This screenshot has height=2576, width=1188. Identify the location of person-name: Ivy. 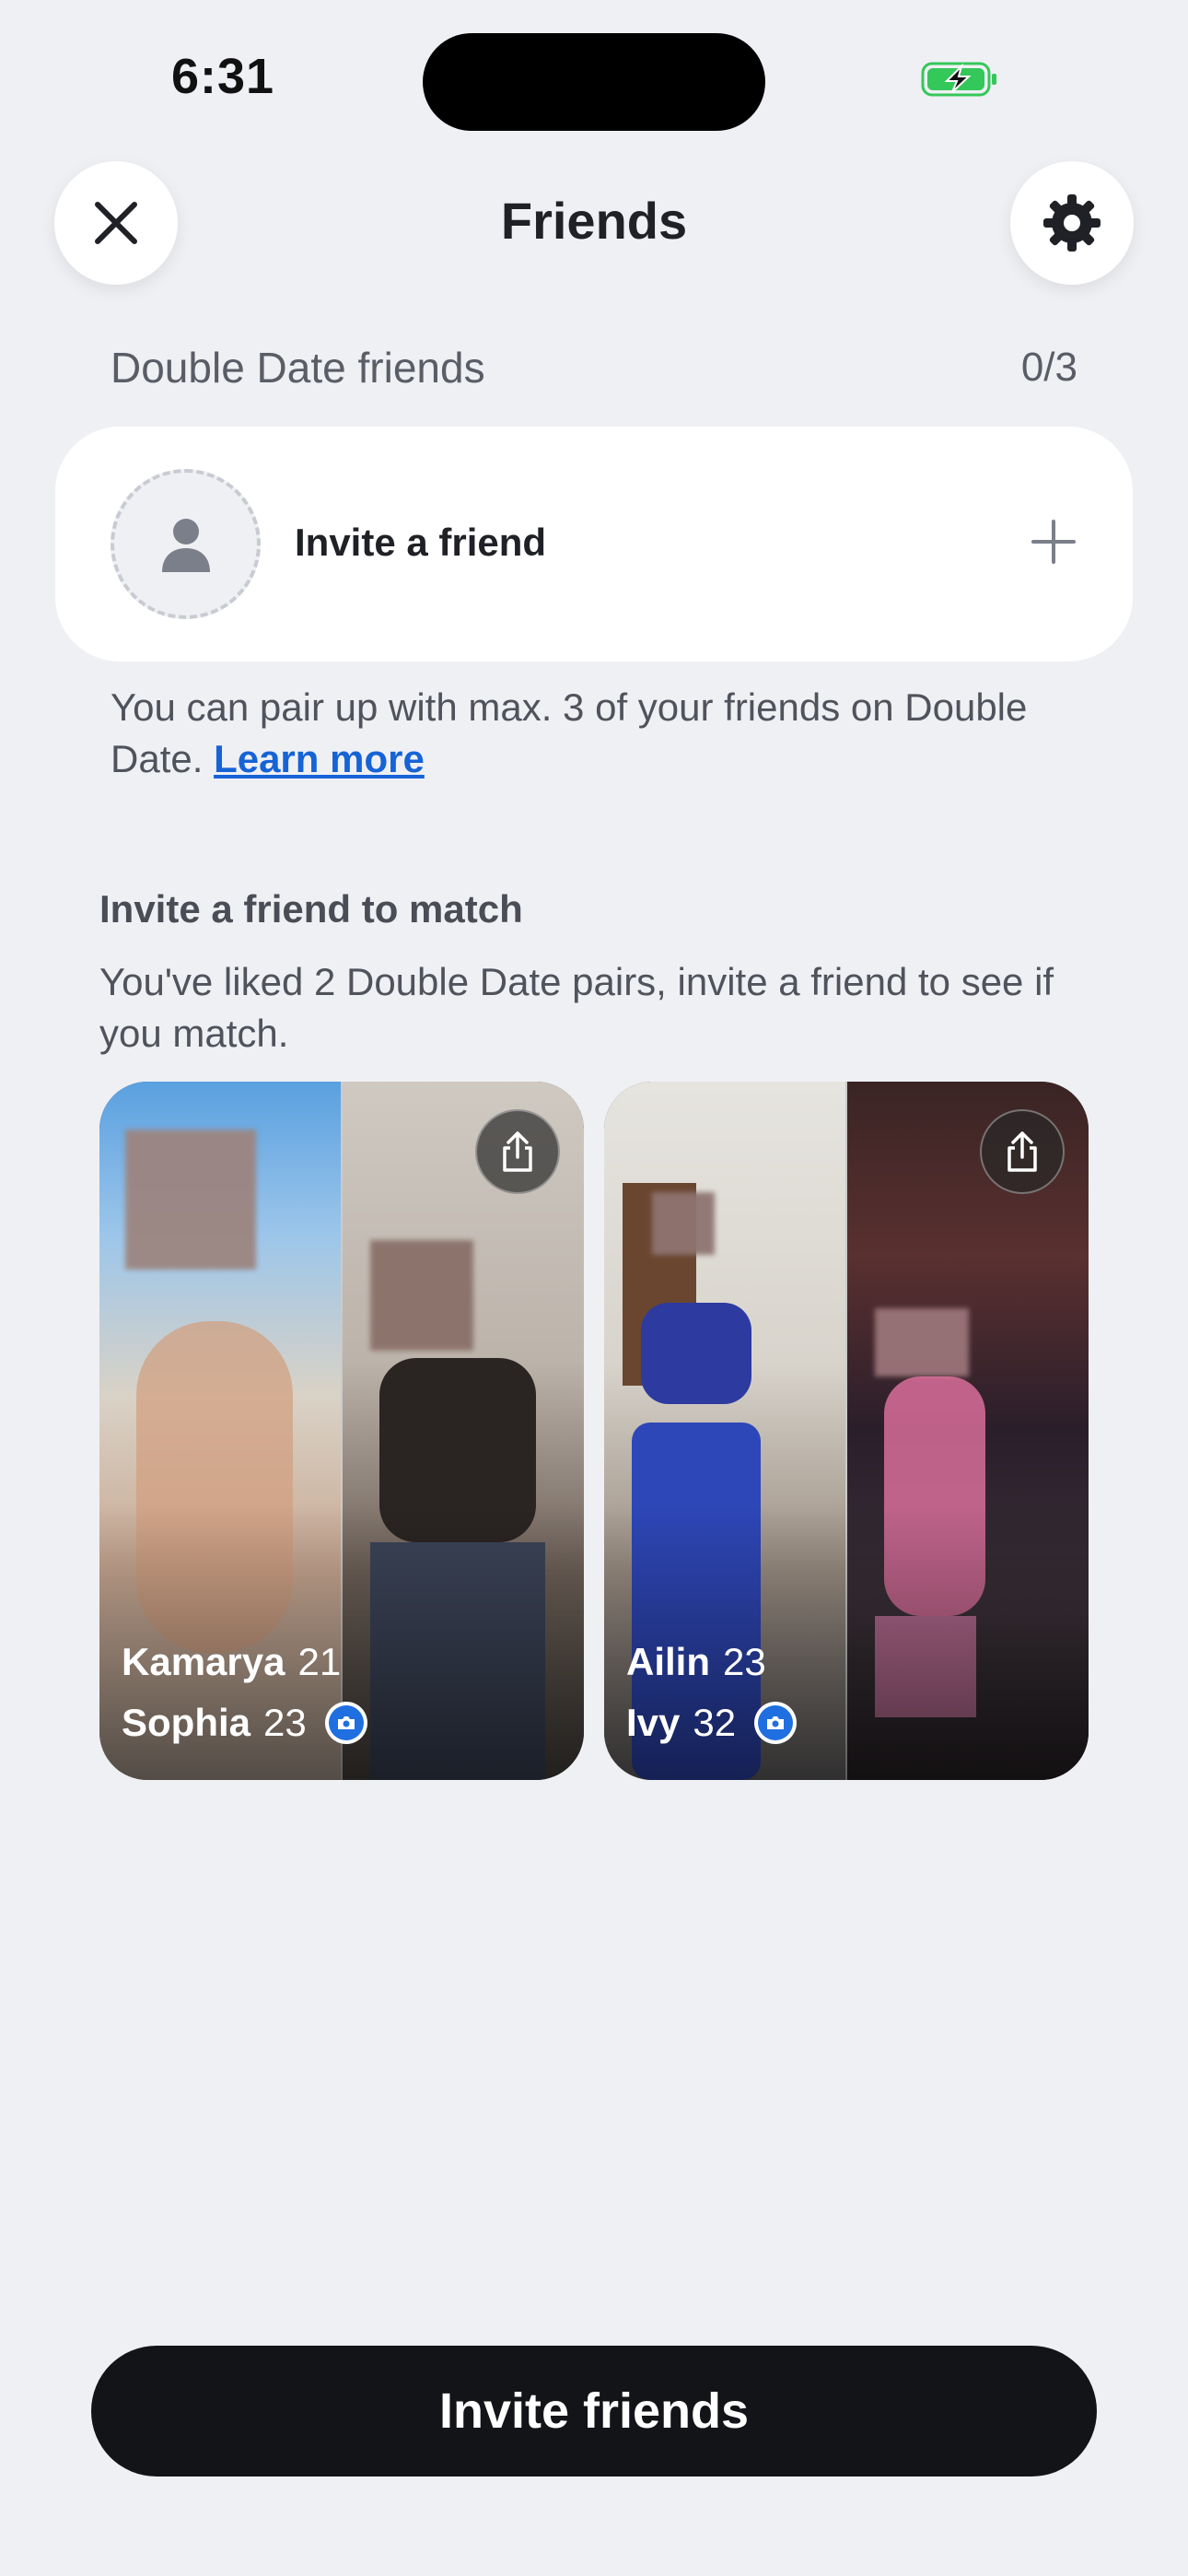
(654, 1722).